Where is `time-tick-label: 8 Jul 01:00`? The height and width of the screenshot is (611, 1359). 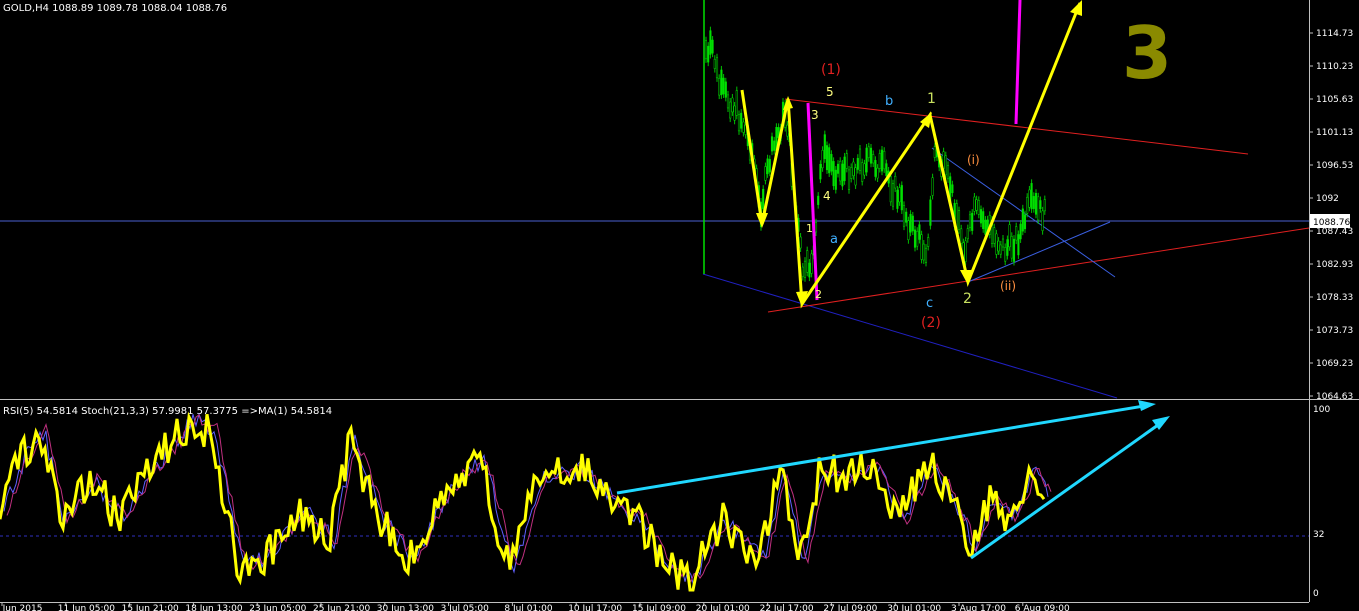 time-tick-label: 8 Jul 01:00 is located at coordinates (528, 607).